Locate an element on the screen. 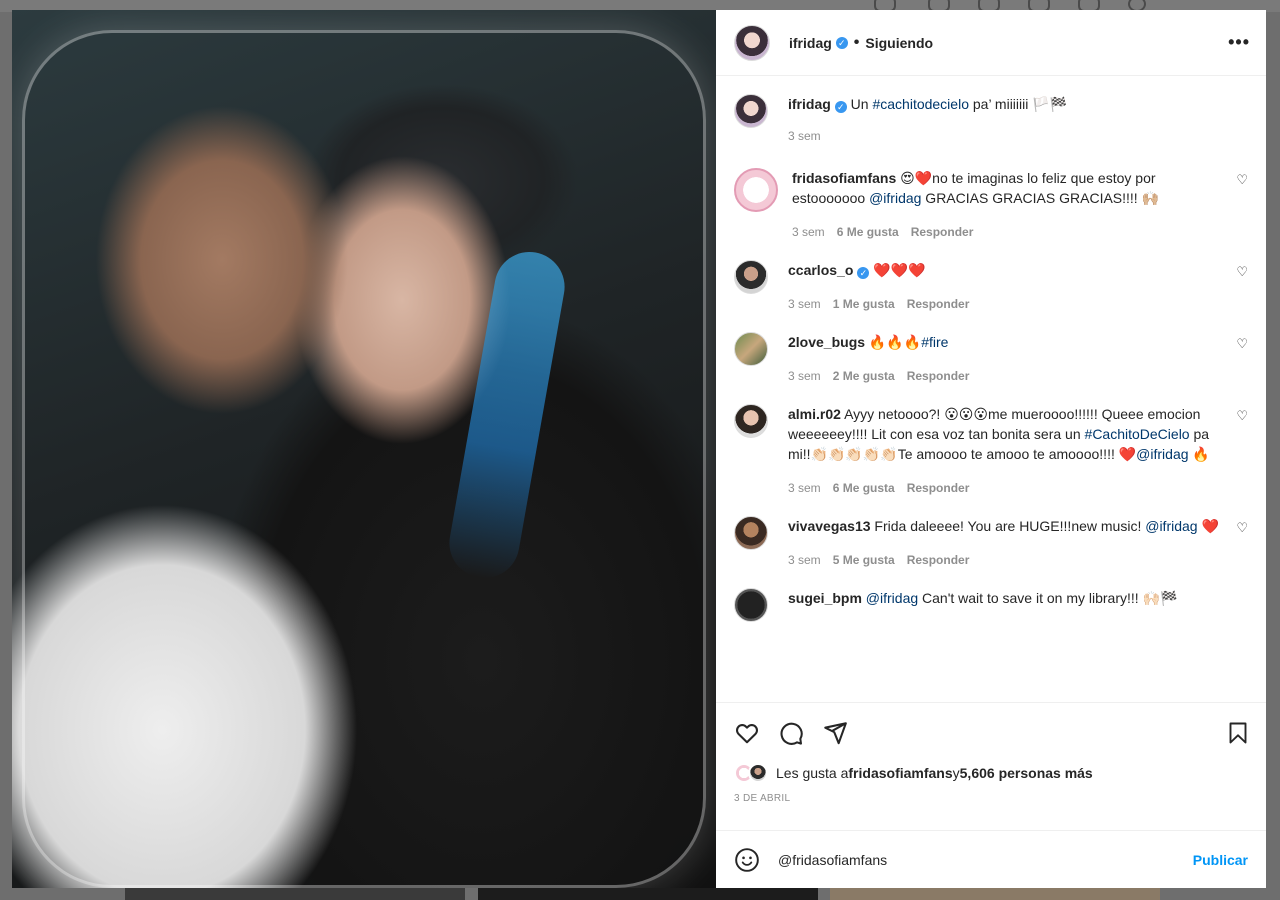  post-header: ifridag ✓ • Siguiendo ••• is located at coordinates (991, 43).